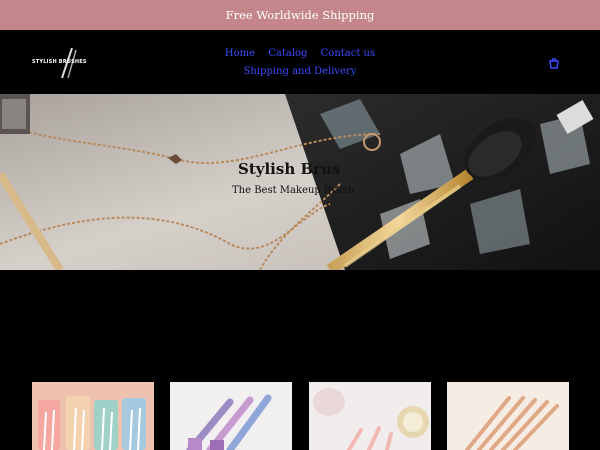 Image resolution: width=600 pixels, height=450 pixels. I want to click on nav-home: Home, so click(240, 53).